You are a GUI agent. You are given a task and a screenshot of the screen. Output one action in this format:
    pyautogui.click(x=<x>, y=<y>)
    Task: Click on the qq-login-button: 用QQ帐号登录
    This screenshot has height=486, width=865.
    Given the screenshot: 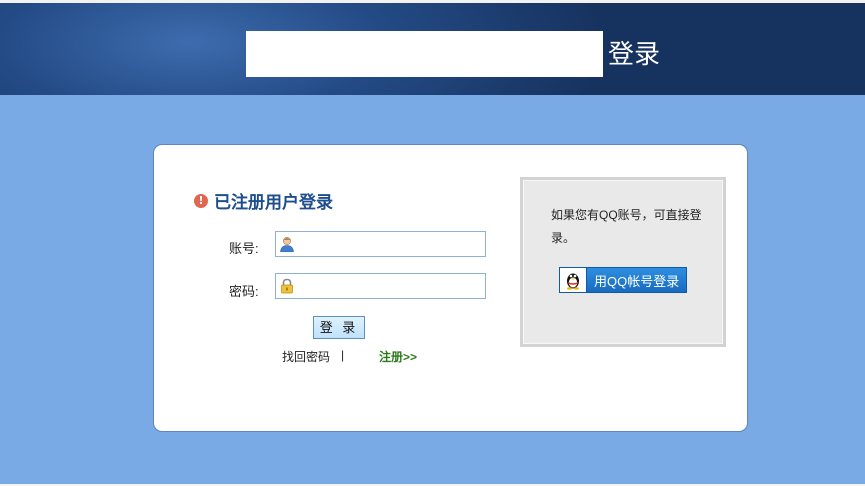 What is the action you would take?
    pyautogui.click(x=623, y=280)
    